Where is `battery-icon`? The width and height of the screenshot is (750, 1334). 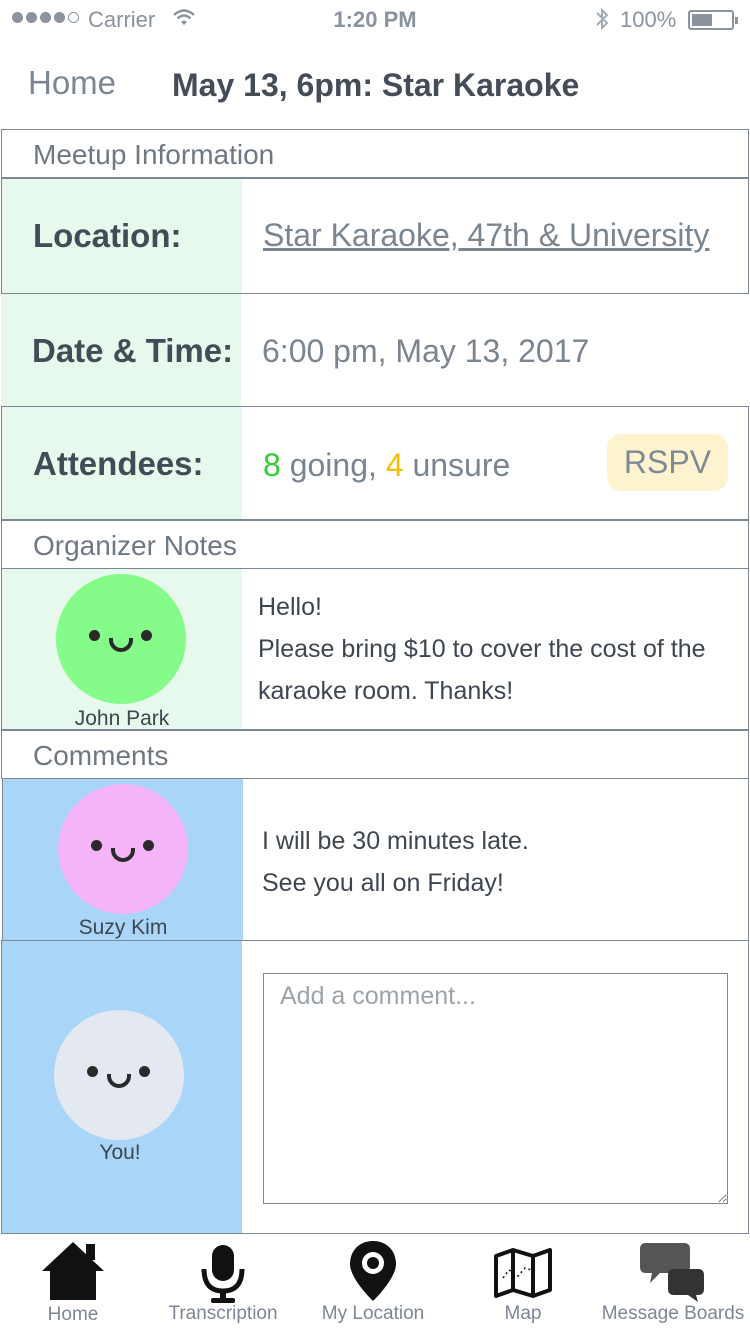
battery-icon is located at coordinates (713, 20).